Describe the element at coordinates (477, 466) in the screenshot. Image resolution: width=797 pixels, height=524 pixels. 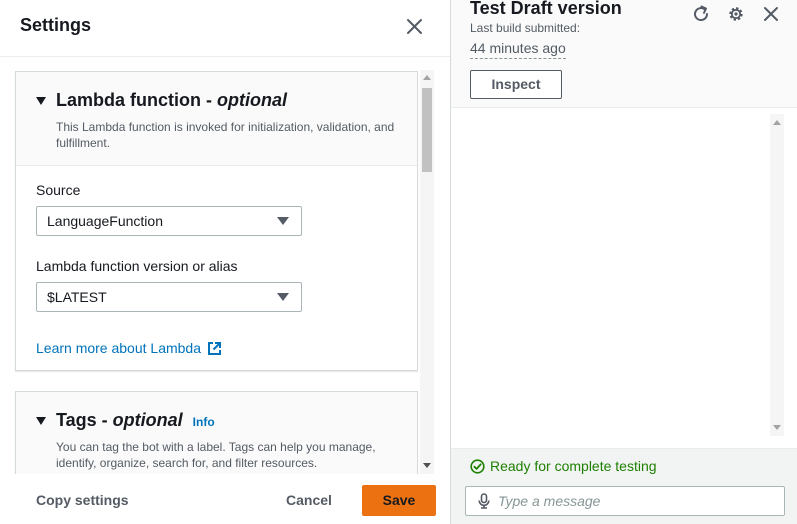
I see `check-circle-icon` at that location.